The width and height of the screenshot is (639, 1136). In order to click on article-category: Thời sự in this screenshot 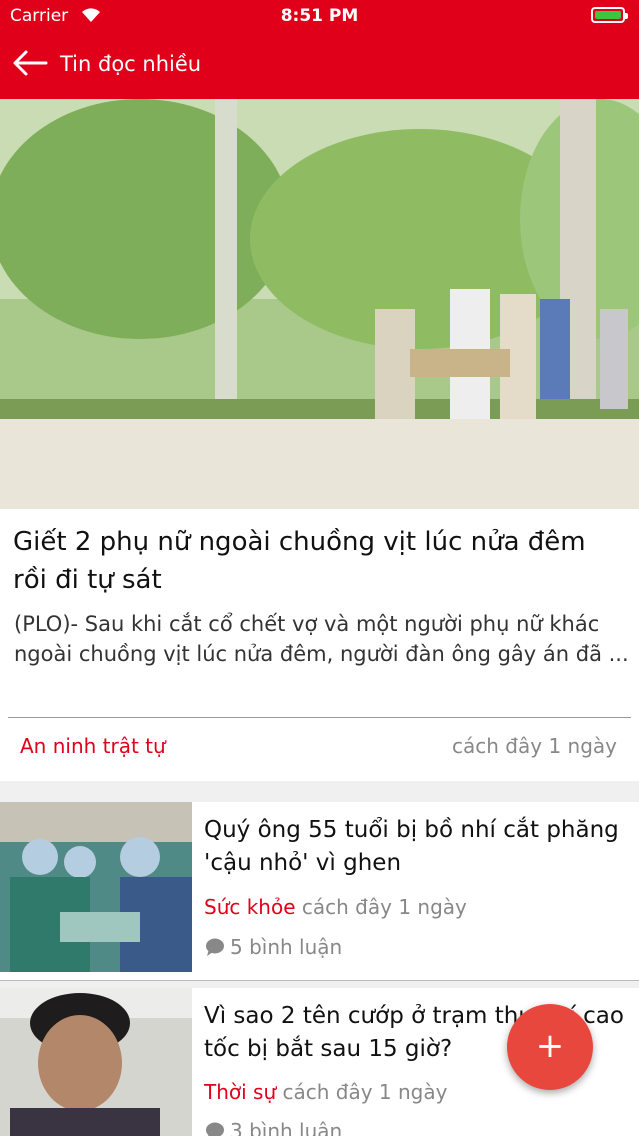, I will do `click(240, 1092)`.